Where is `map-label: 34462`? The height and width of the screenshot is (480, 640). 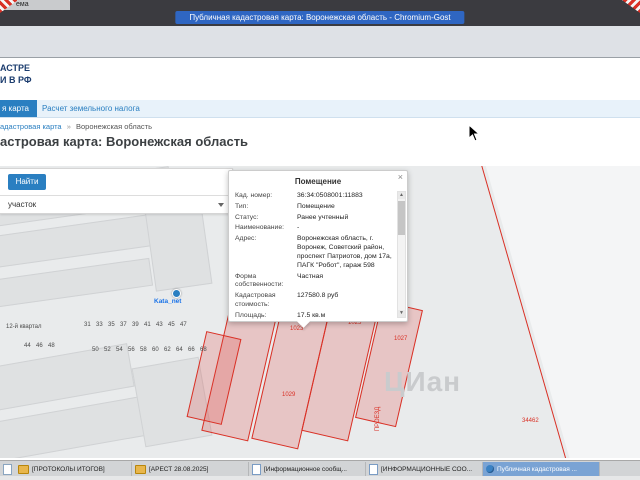
map-label: 34462 is located at coordinates (530, 421).